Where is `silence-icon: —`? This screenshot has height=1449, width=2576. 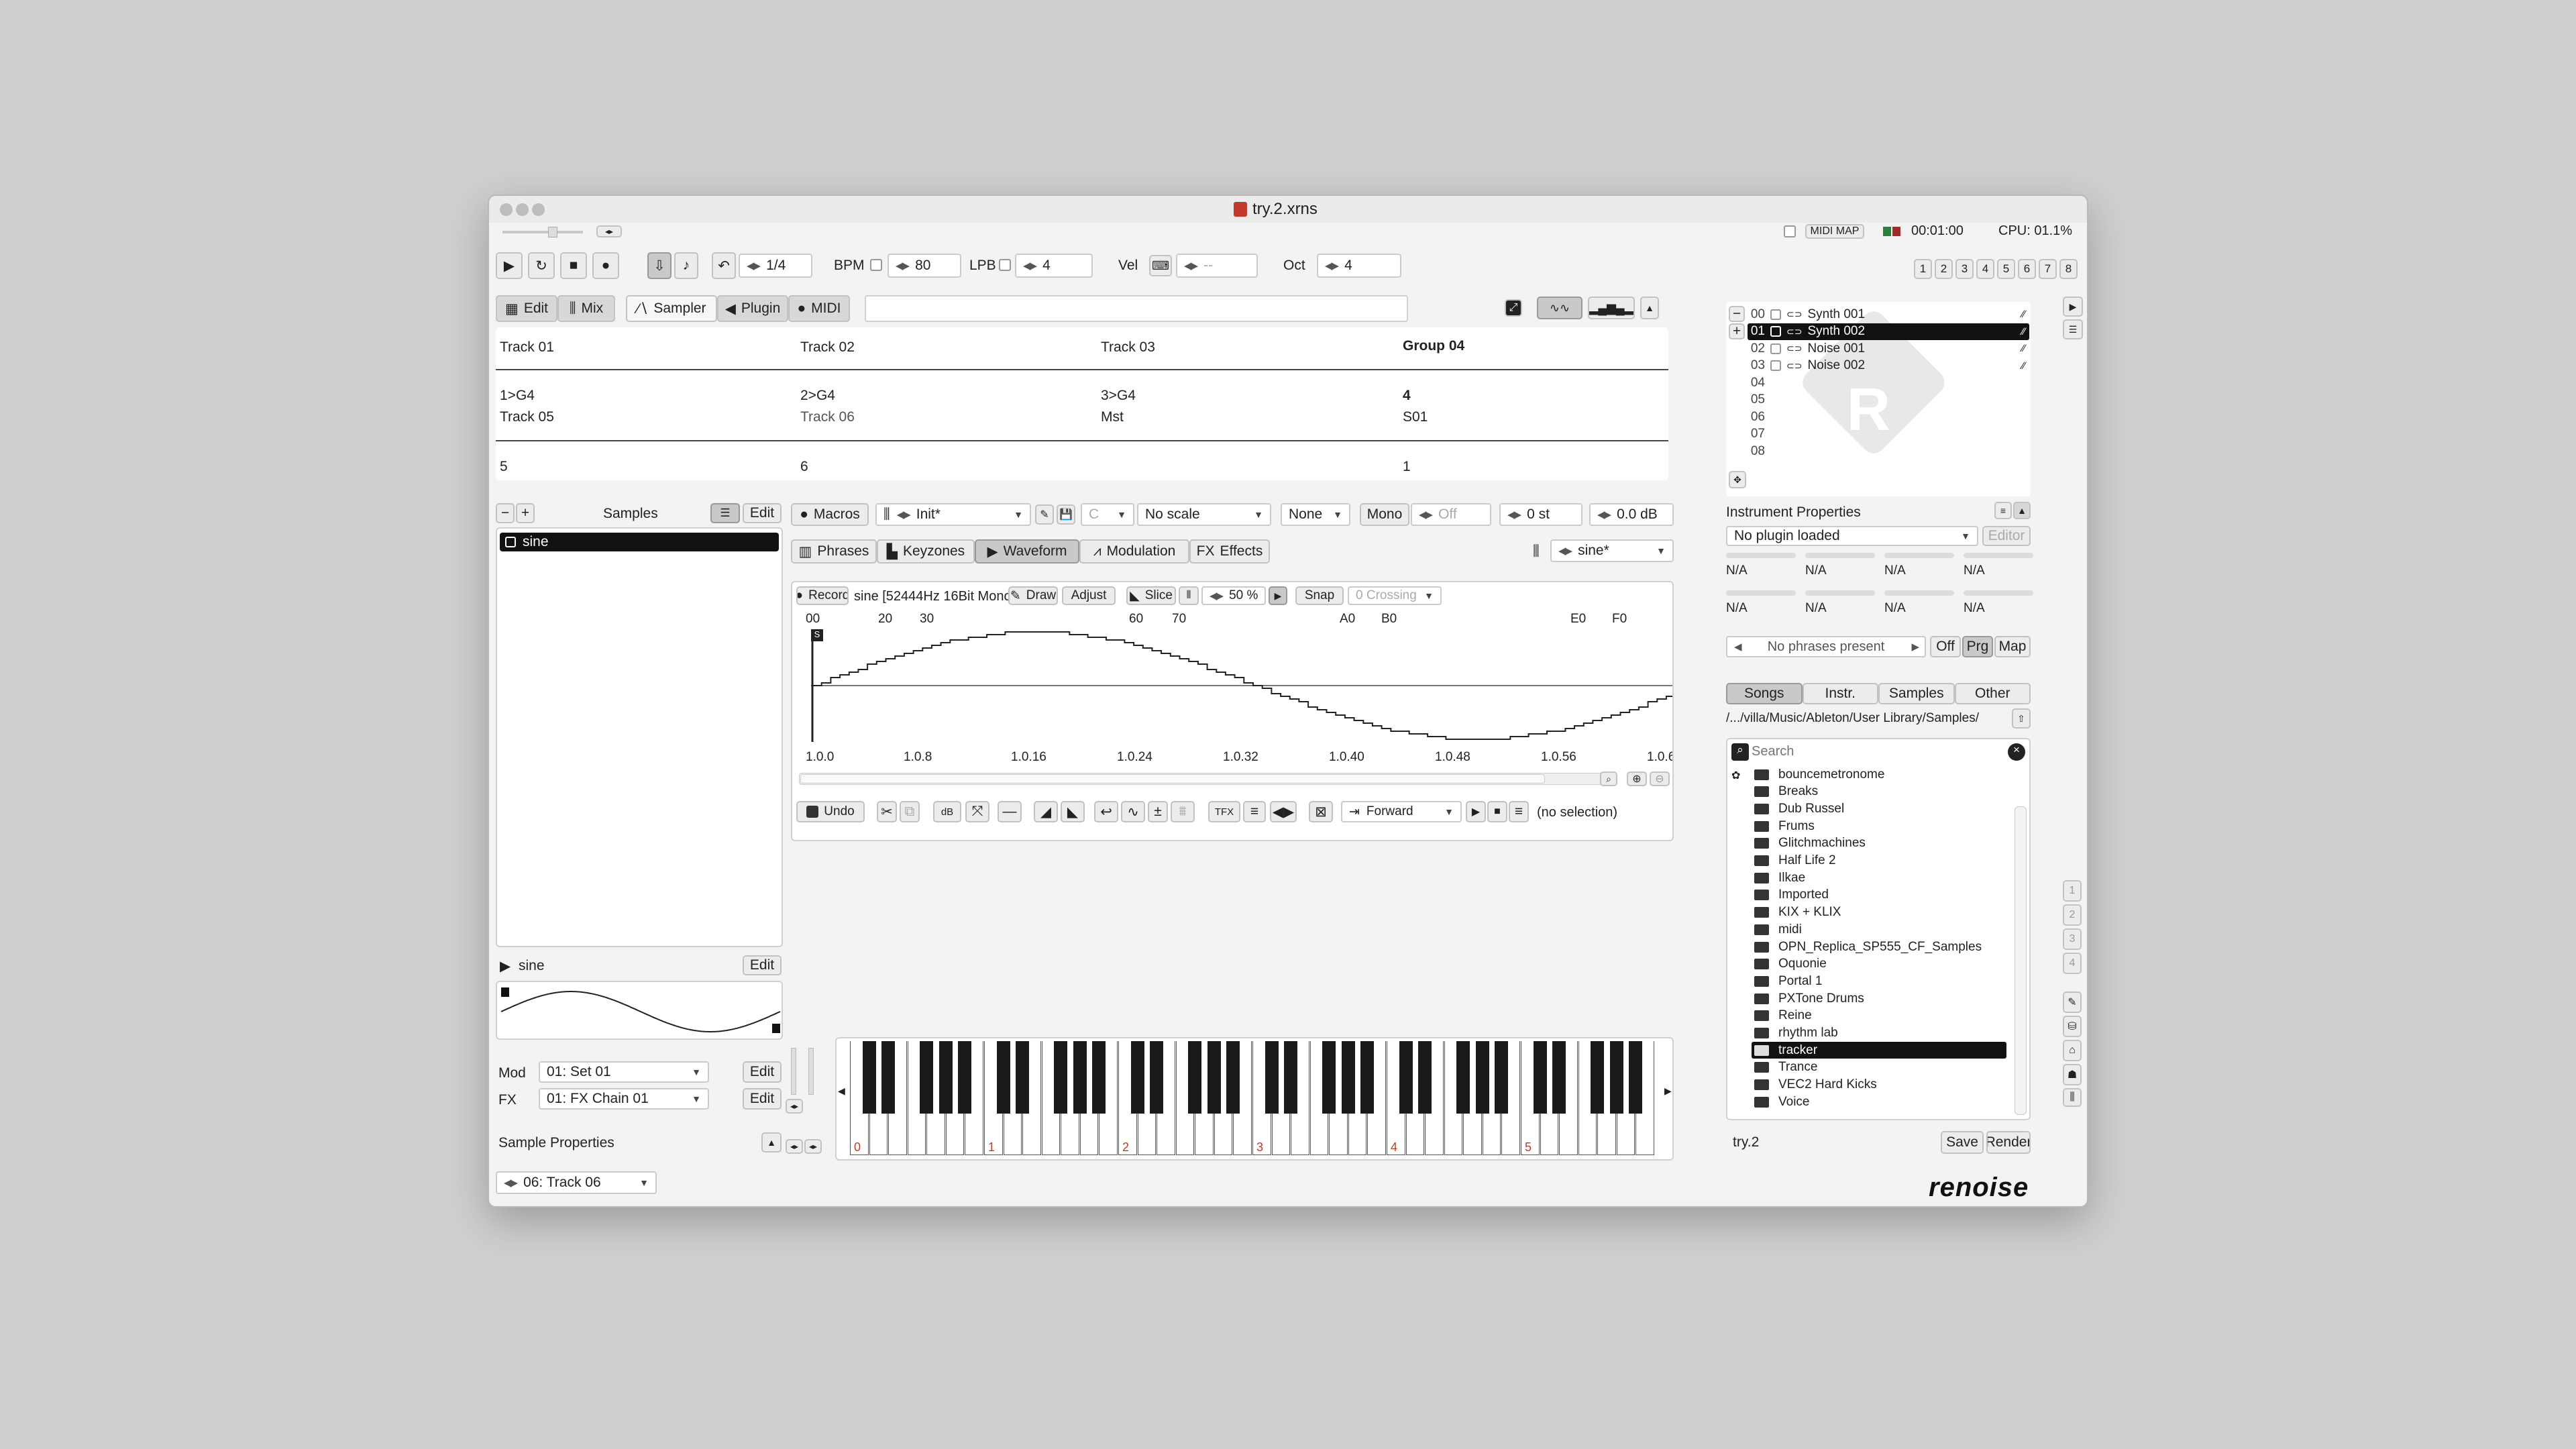
silence-icon: — is located at coordinates (1010, 811).